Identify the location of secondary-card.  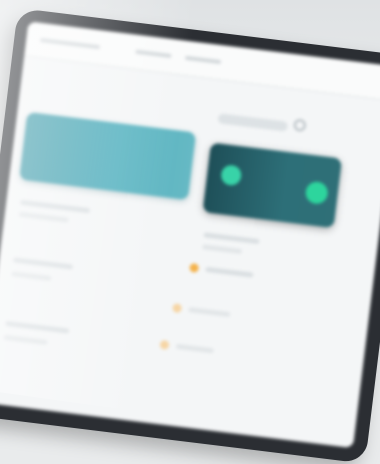
(272, 185).